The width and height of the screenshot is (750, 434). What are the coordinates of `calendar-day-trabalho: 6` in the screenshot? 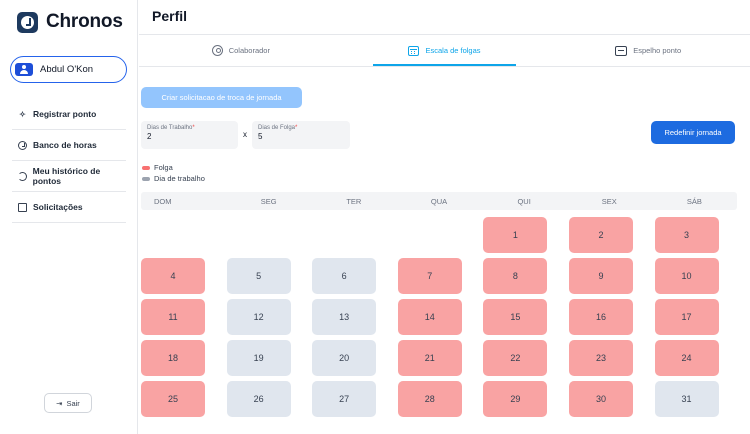 It's located at (344, 276).